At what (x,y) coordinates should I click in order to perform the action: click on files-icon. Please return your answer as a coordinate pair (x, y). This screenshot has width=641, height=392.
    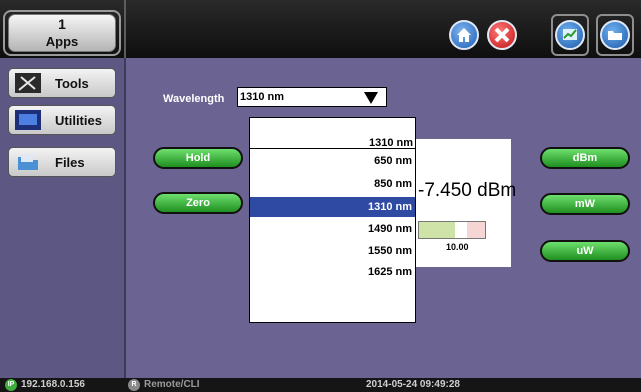
    Looking at the image, I should click on (28, 162).